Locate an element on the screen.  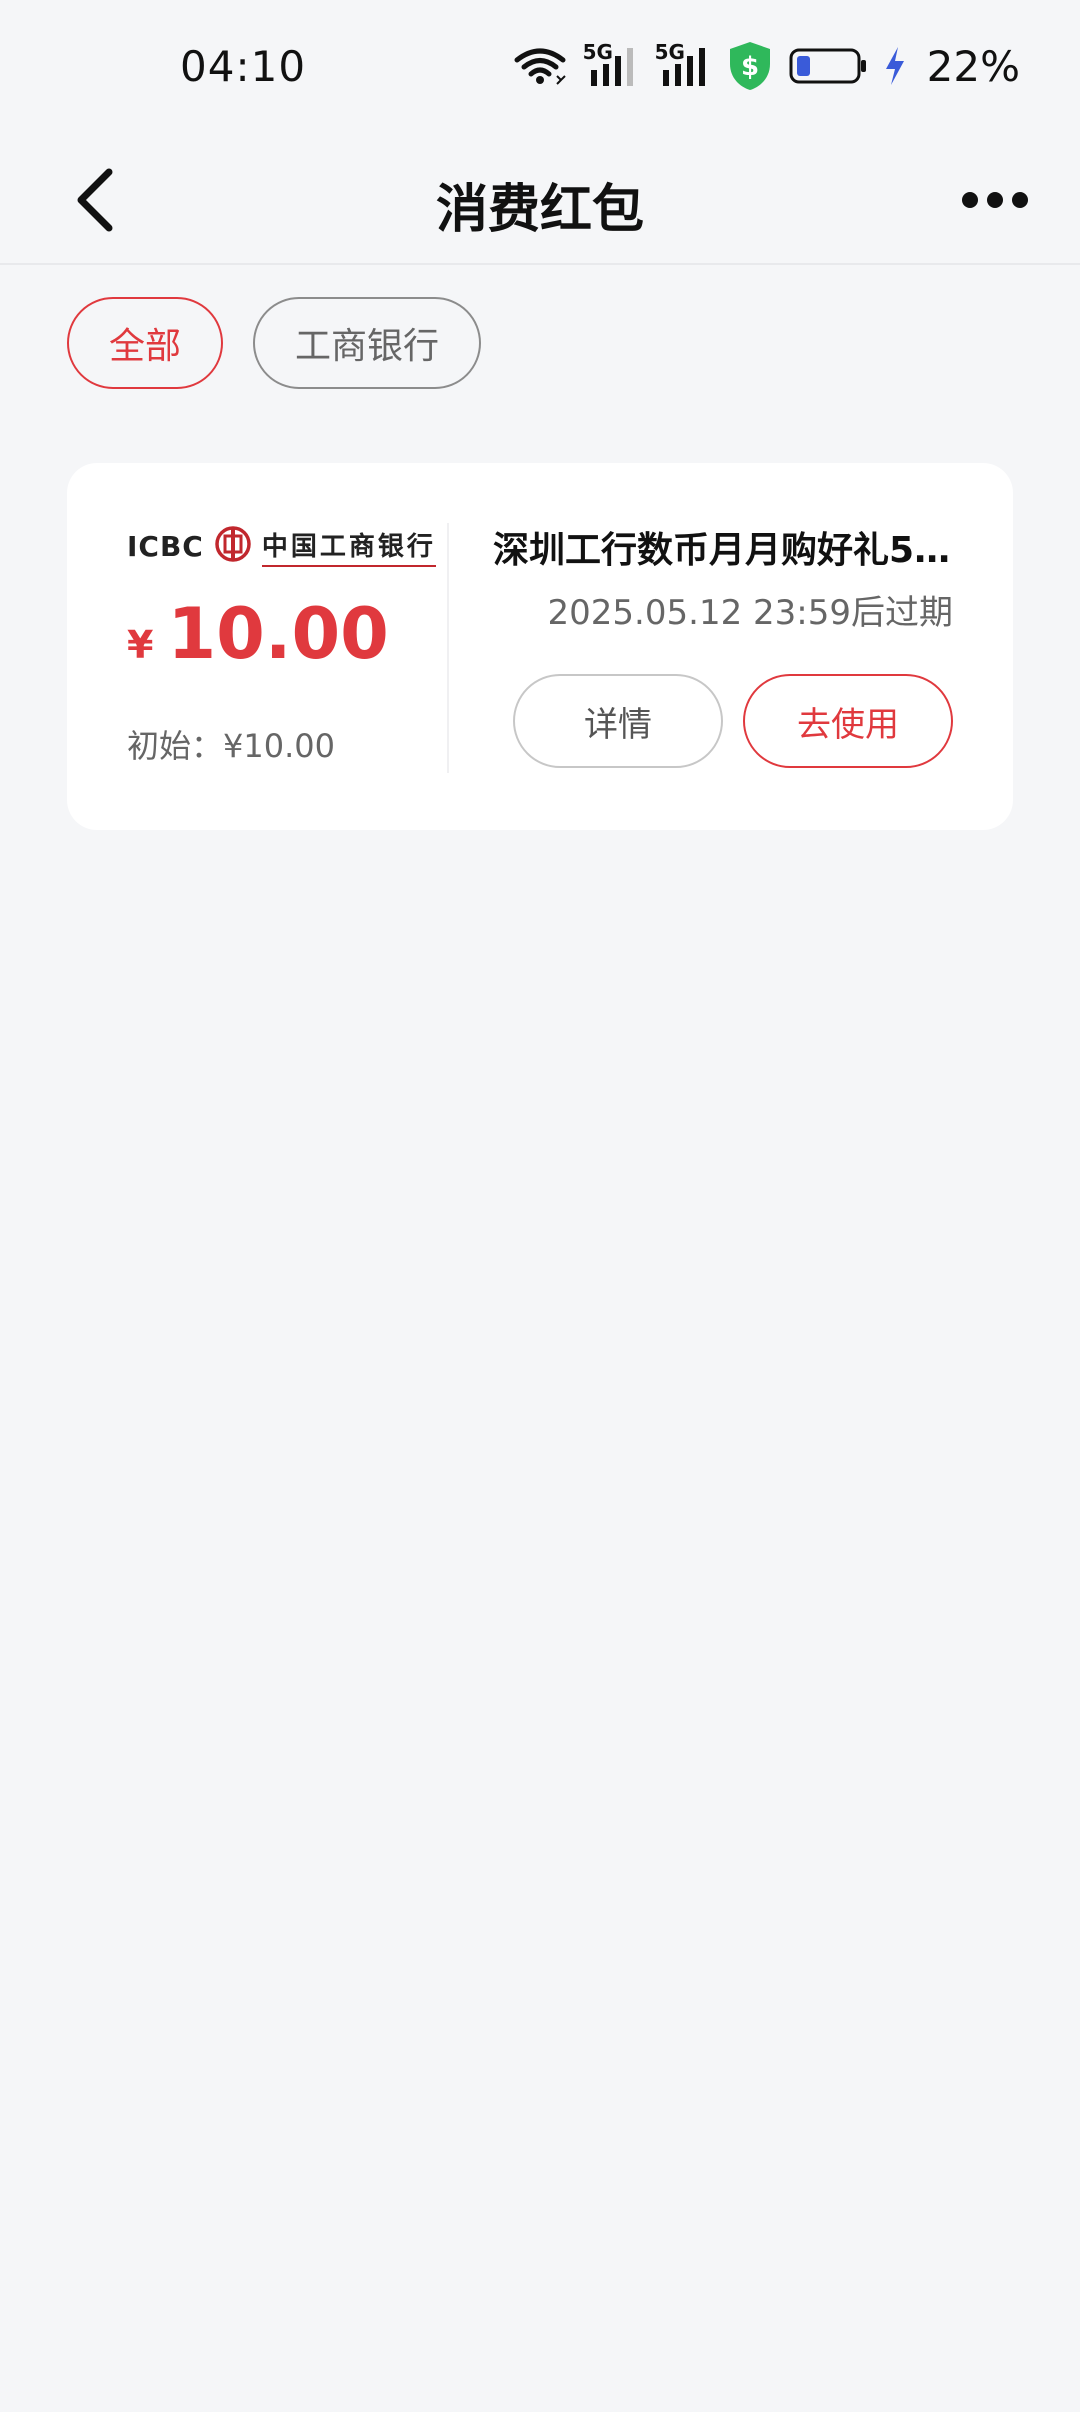
more-button is located at coordinates (995, 200).